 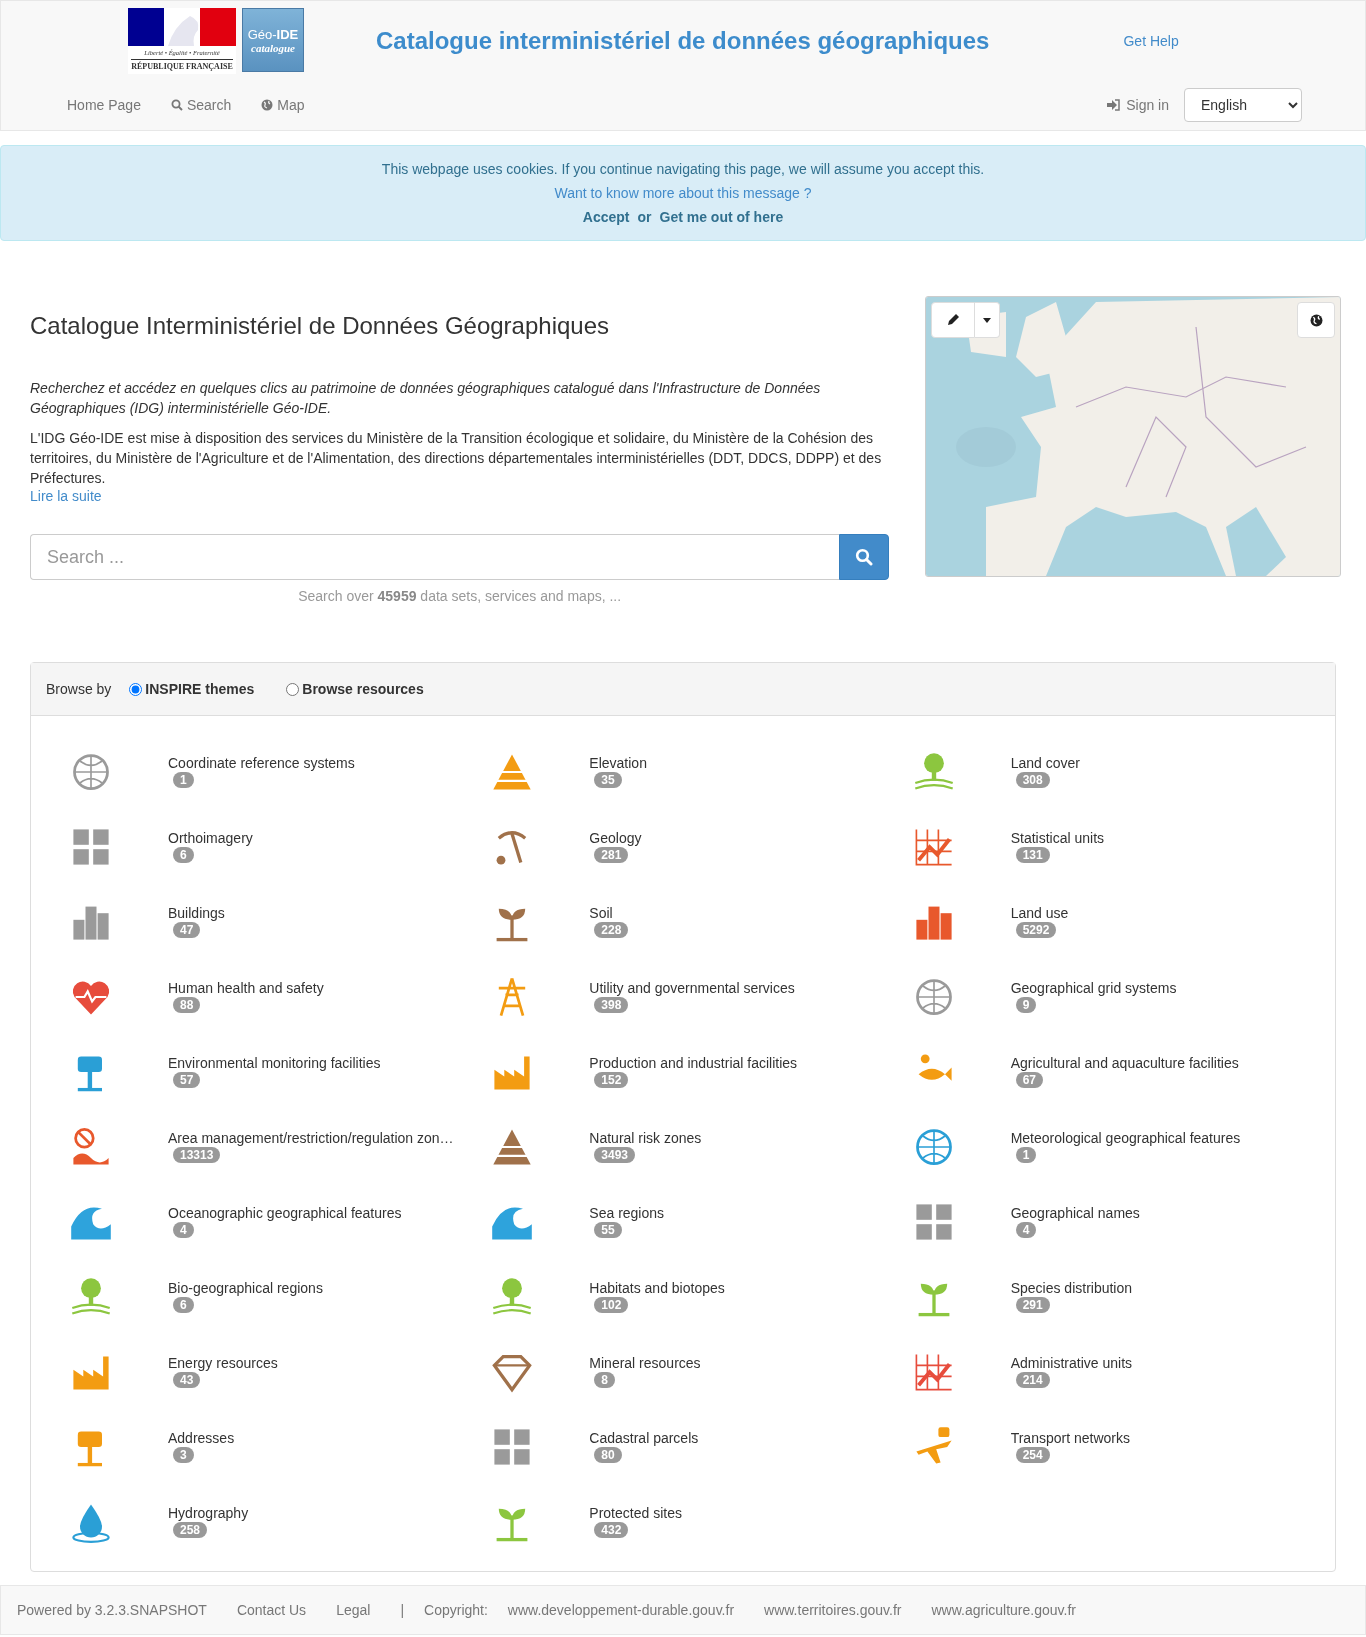 I want to click on language-select: English, so click(x=1243, y=105).